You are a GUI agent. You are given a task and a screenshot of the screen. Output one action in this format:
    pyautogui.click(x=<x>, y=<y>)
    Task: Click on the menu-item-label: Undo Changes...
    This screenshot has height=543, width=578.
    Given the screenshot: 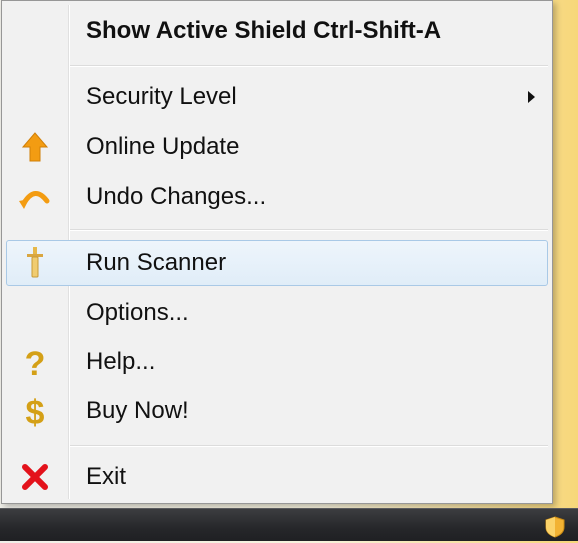 What is the action you would take?
    pyautogui.click(x=176, y=196)
    